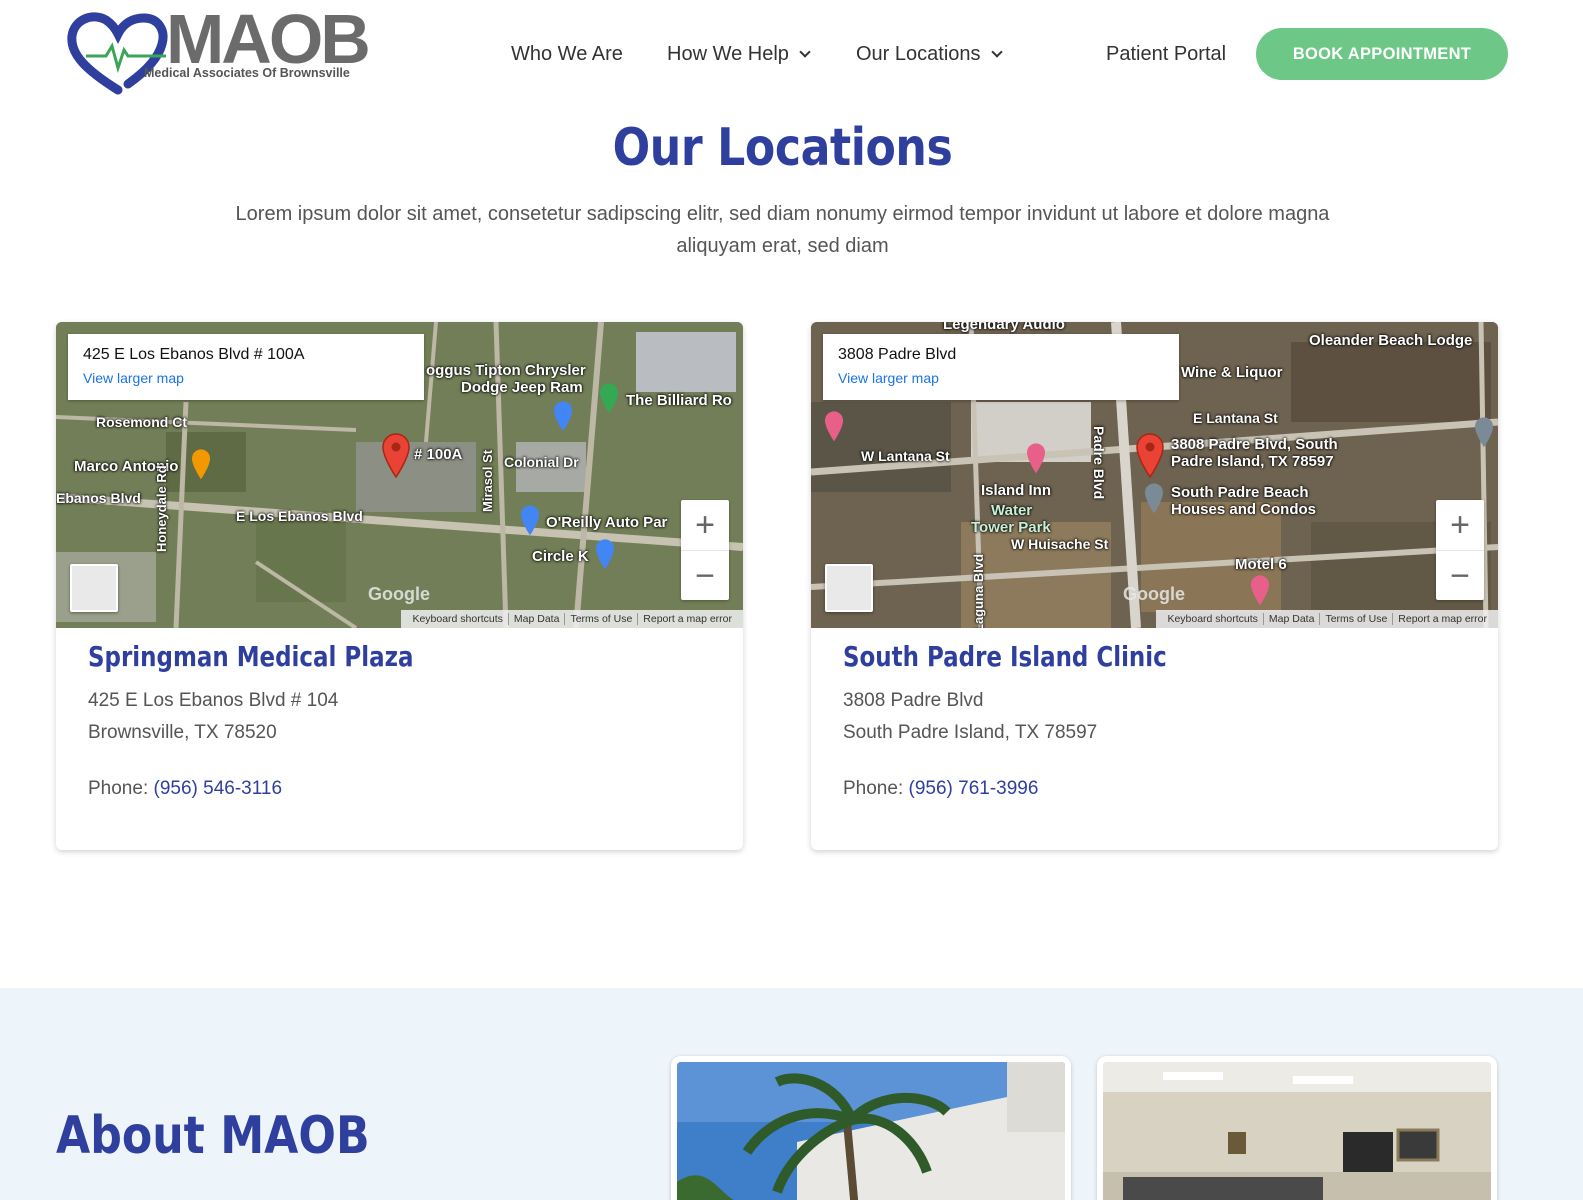 The image size is (1583, 1200). I want to click on location-name: Springman Medical Plaza, so click(251, 656).